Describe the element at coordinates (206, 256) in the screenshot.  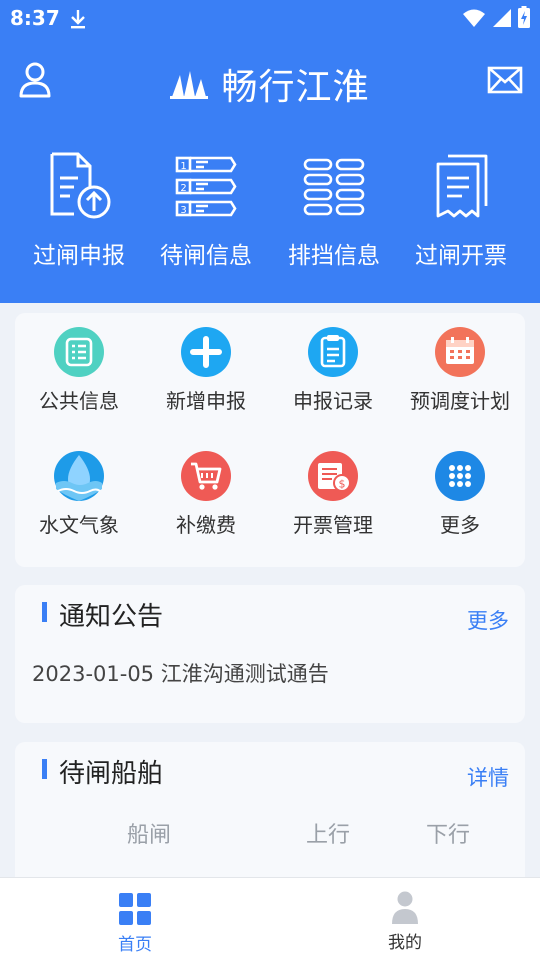
I see `quick-action-label: 待闸信息` at that location.